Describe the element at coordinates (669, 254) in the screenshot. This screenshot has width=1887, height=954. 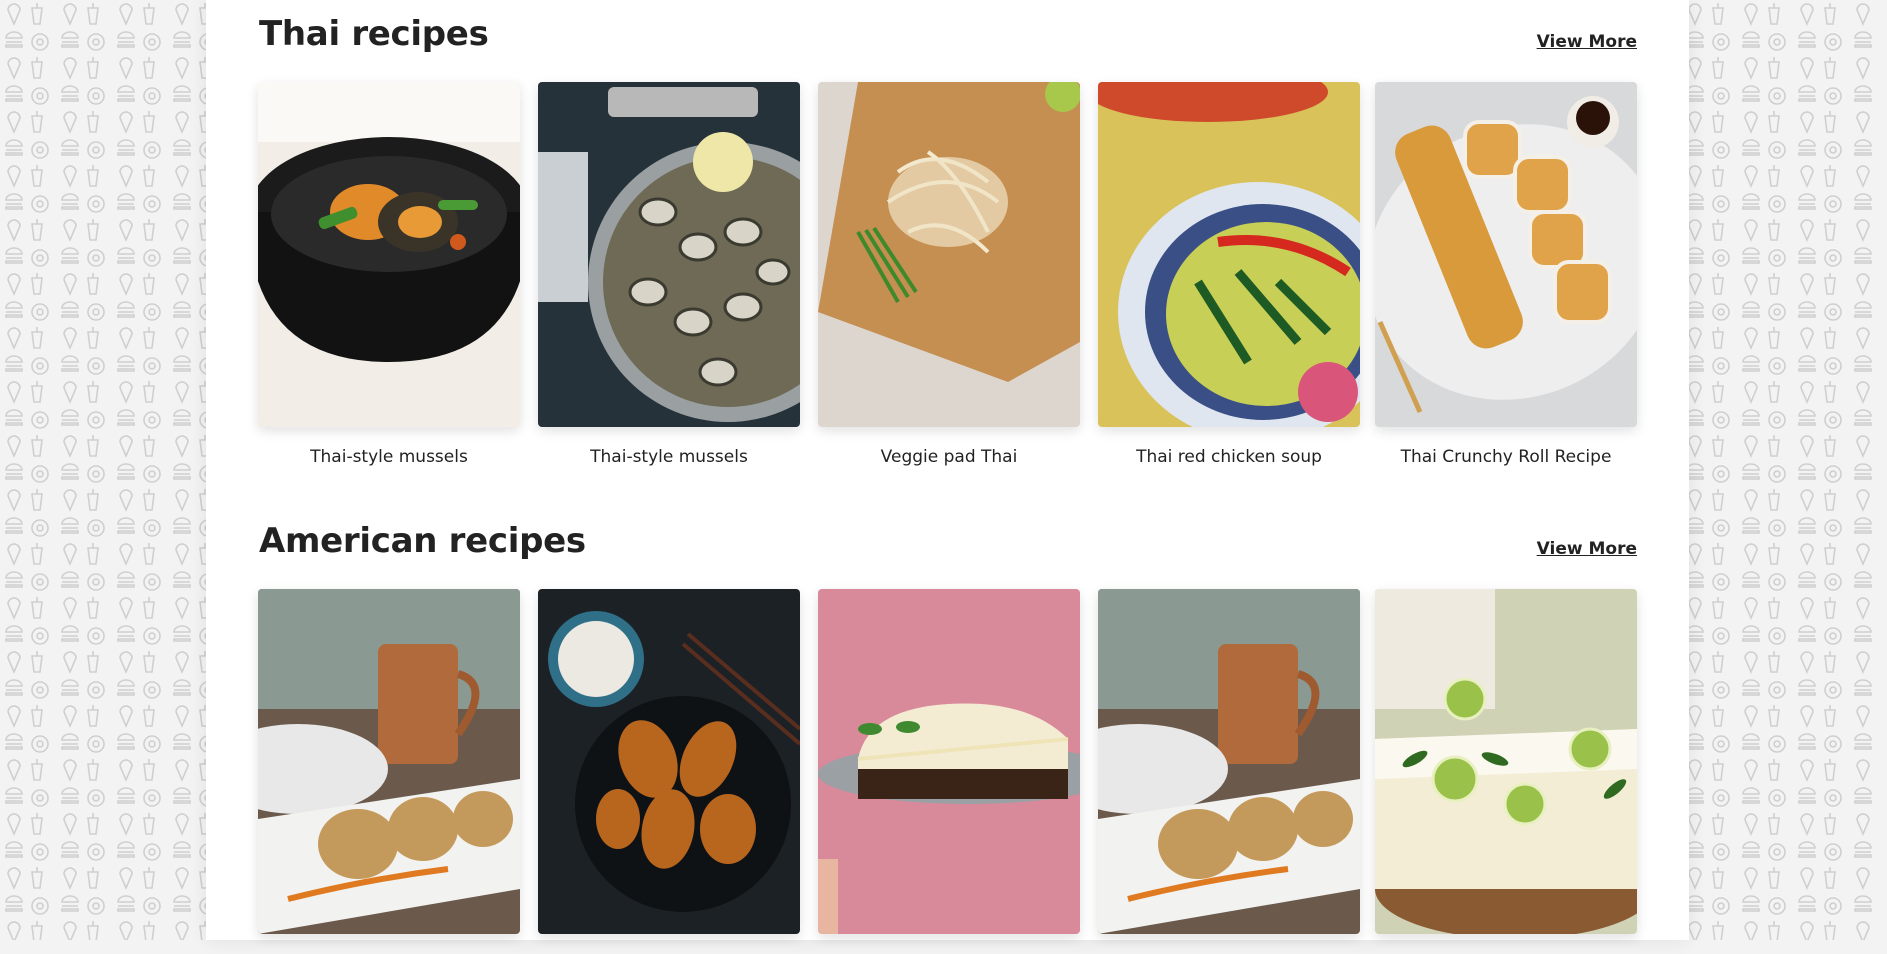
I see `recipe-image-clams` at that location.